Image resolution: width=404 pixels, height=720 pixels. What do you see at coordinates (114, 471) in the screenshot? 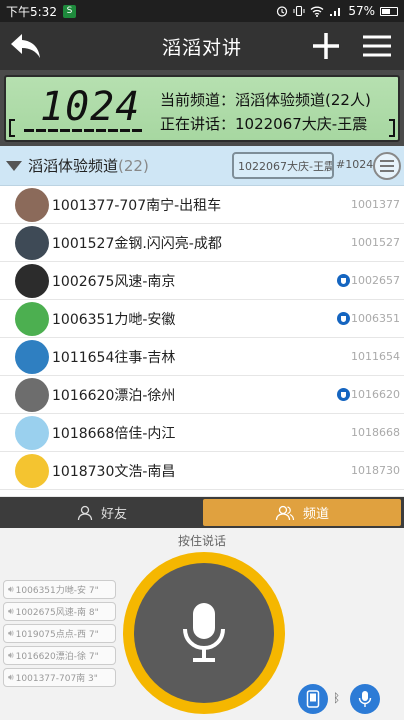
I see `member-name: 1018730文浩-南昌` at bounding box center [114, 471].